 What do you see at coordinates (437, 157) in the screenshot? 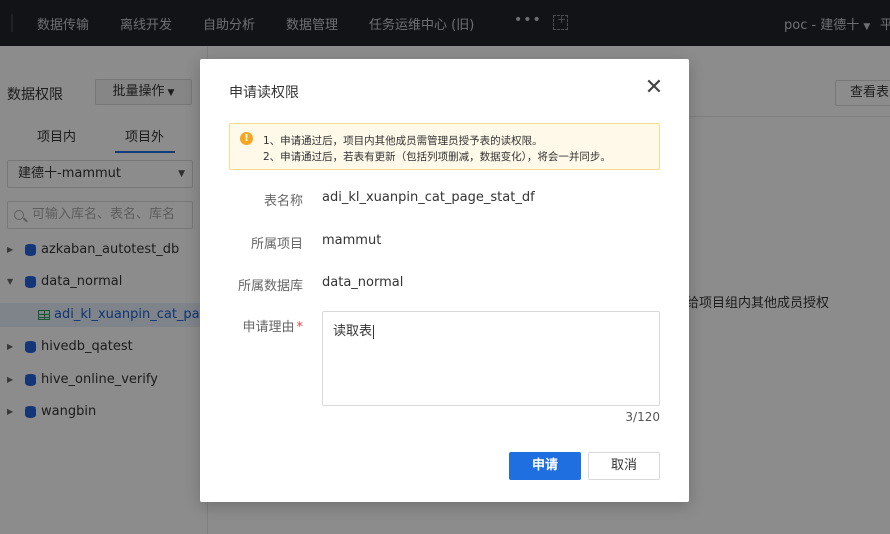
I see `notice-line: 2、申请通过后，若表有更新（包括列项删减，数据变化），将会一并同步。` at bounding box center [437, 157].